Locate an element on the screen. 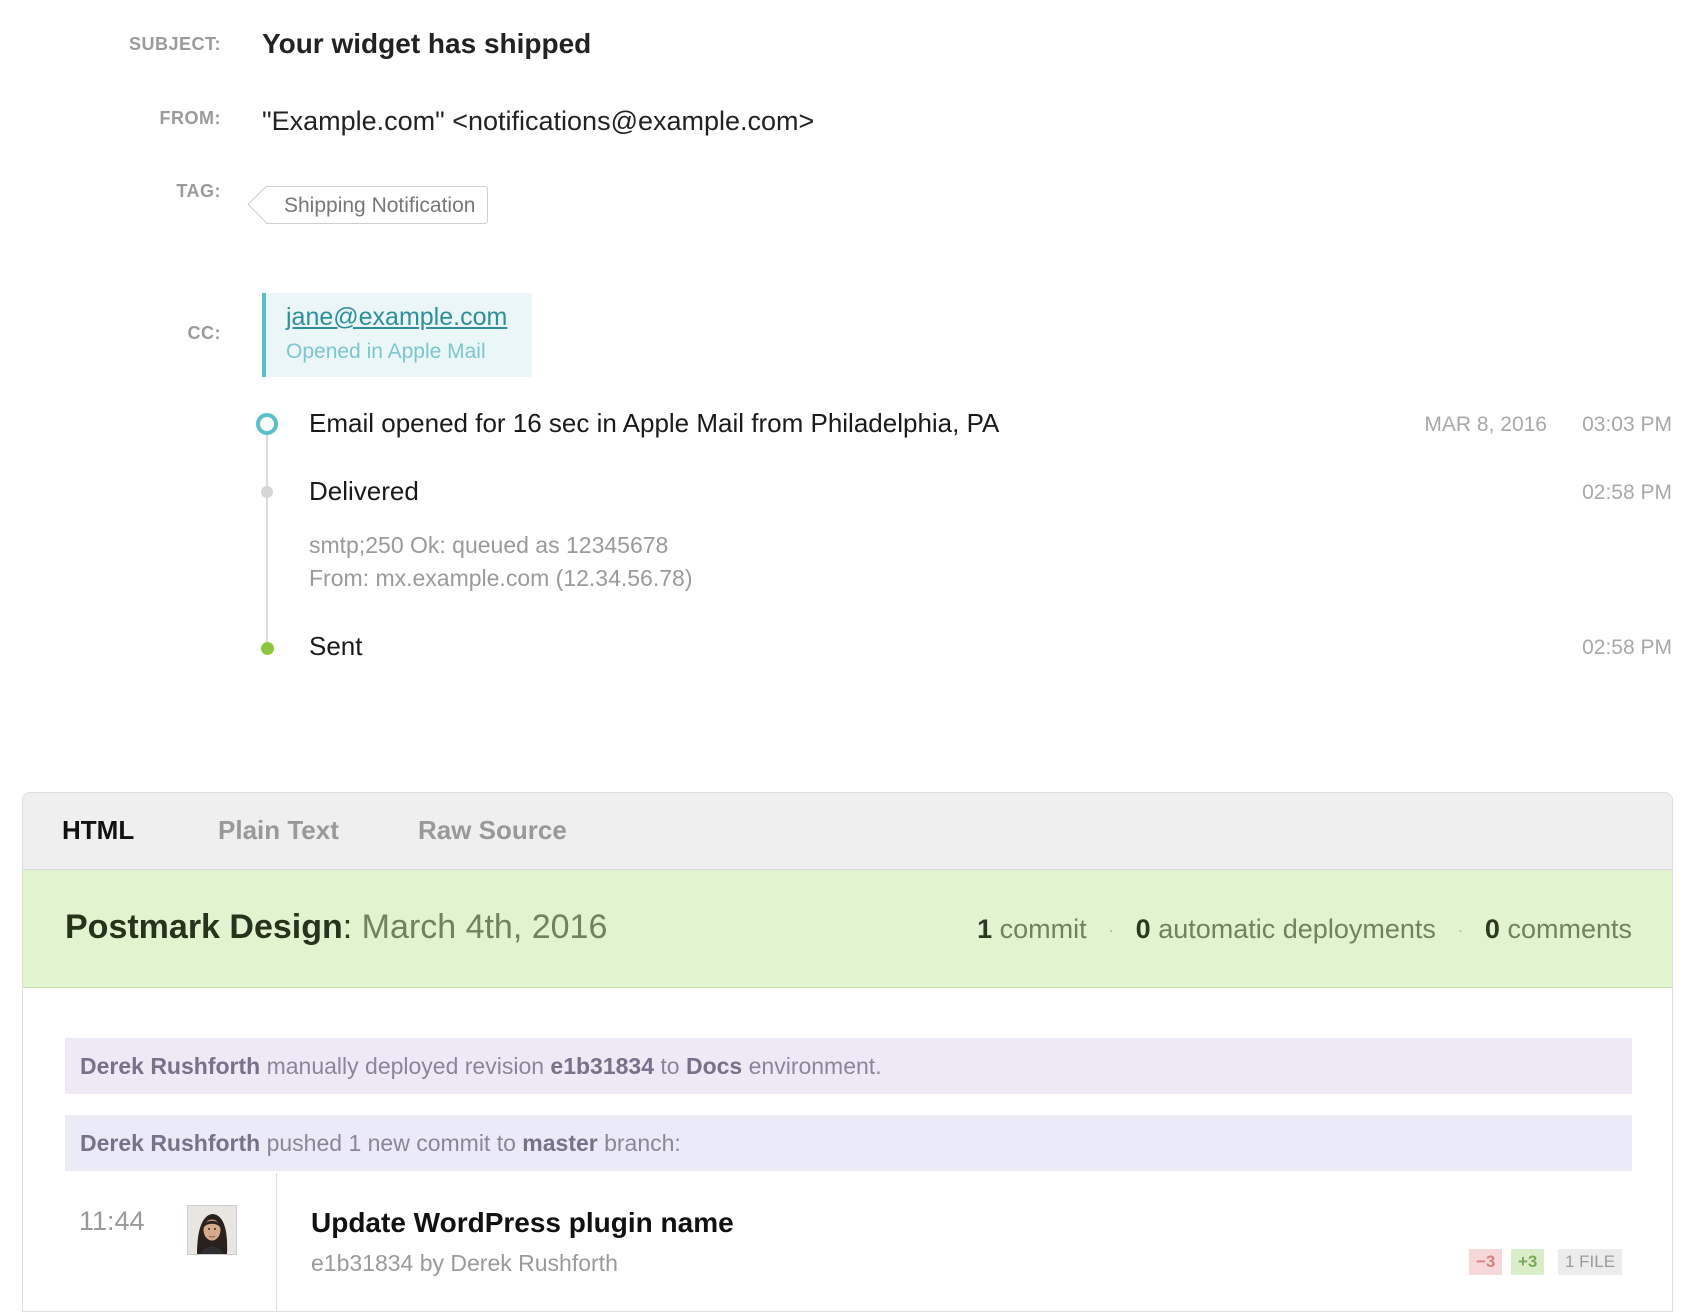 The width and height of the screenshot is (1687, 1312). event-opened-time: 03:03 PM is located at coordinates (1627, 424).